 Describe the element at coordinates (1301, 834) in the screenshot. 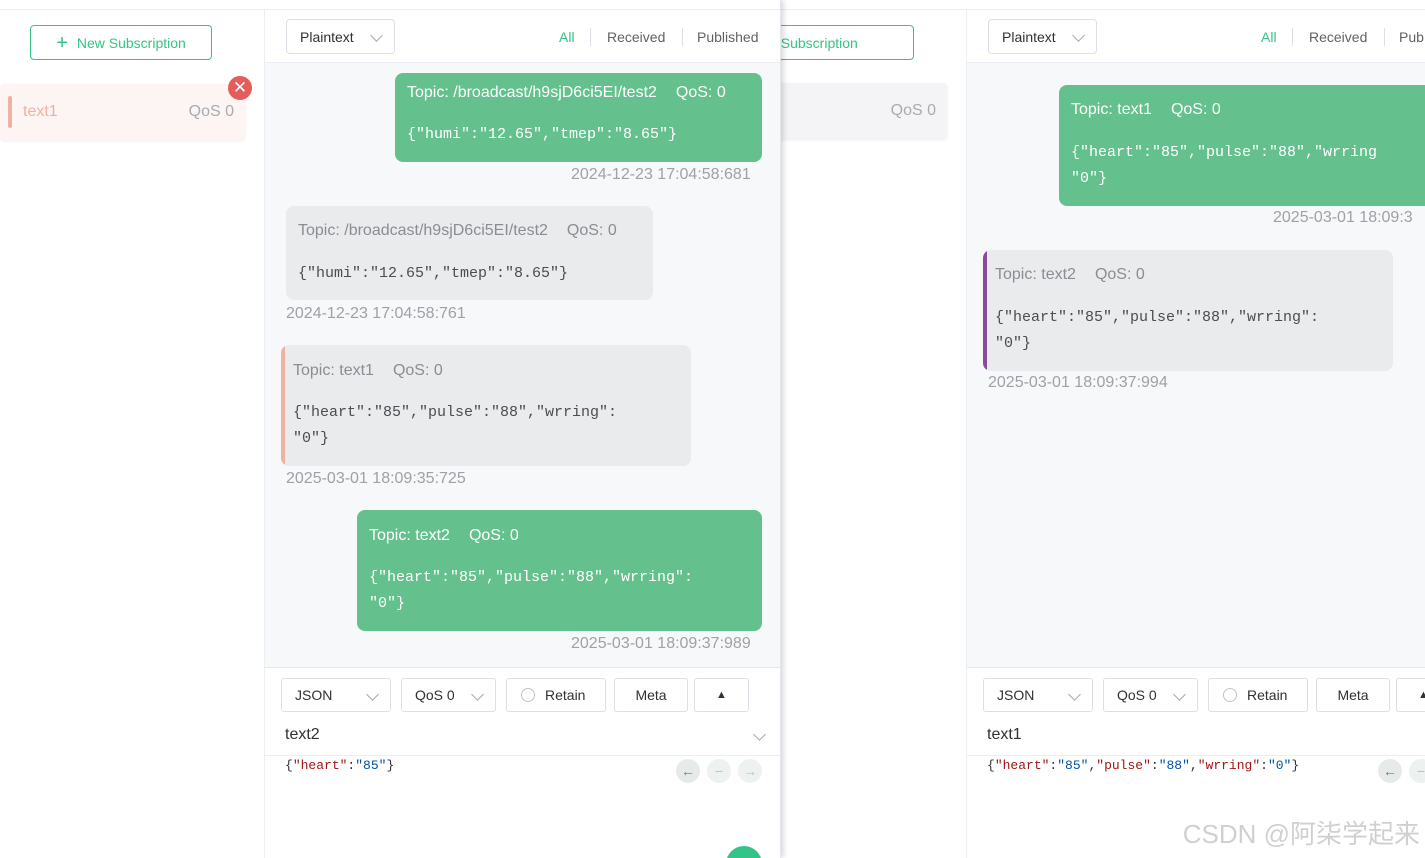

I see `watermark: CSDN @阿柒学起来` at that location.